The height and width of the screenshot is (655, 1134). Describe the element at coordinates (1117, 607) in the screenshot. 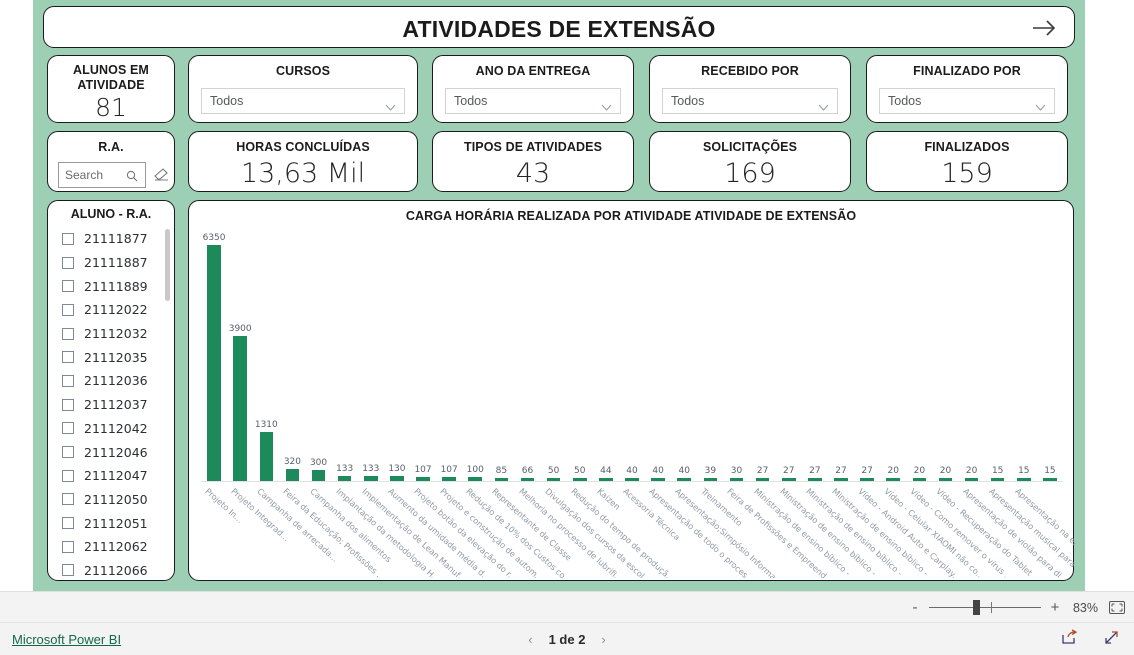

I see `fit-to-page-icon` at that location.